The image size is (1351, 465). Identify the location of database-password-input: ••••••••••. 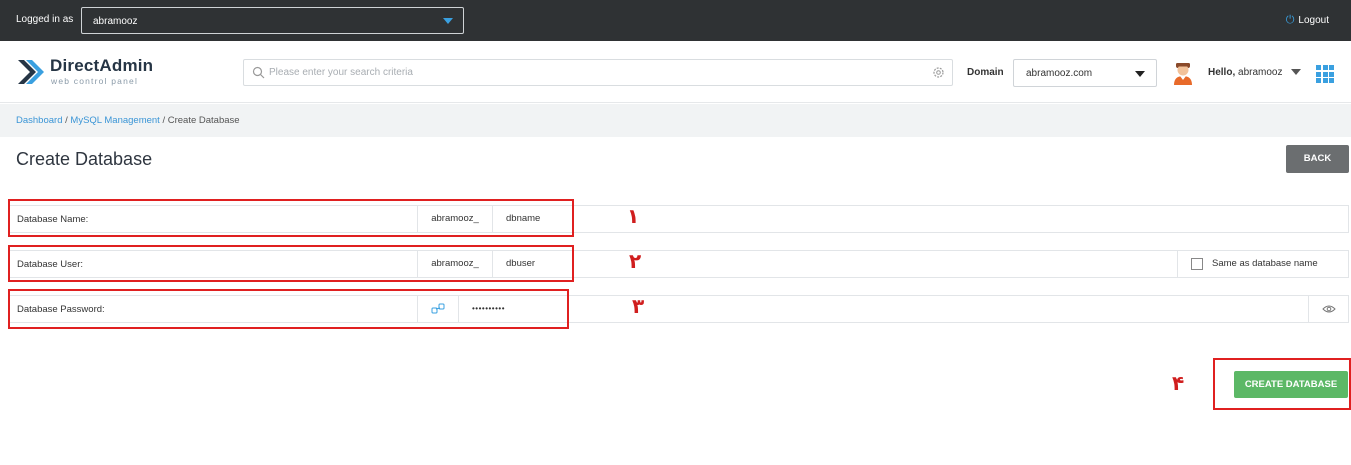
(883, 309).